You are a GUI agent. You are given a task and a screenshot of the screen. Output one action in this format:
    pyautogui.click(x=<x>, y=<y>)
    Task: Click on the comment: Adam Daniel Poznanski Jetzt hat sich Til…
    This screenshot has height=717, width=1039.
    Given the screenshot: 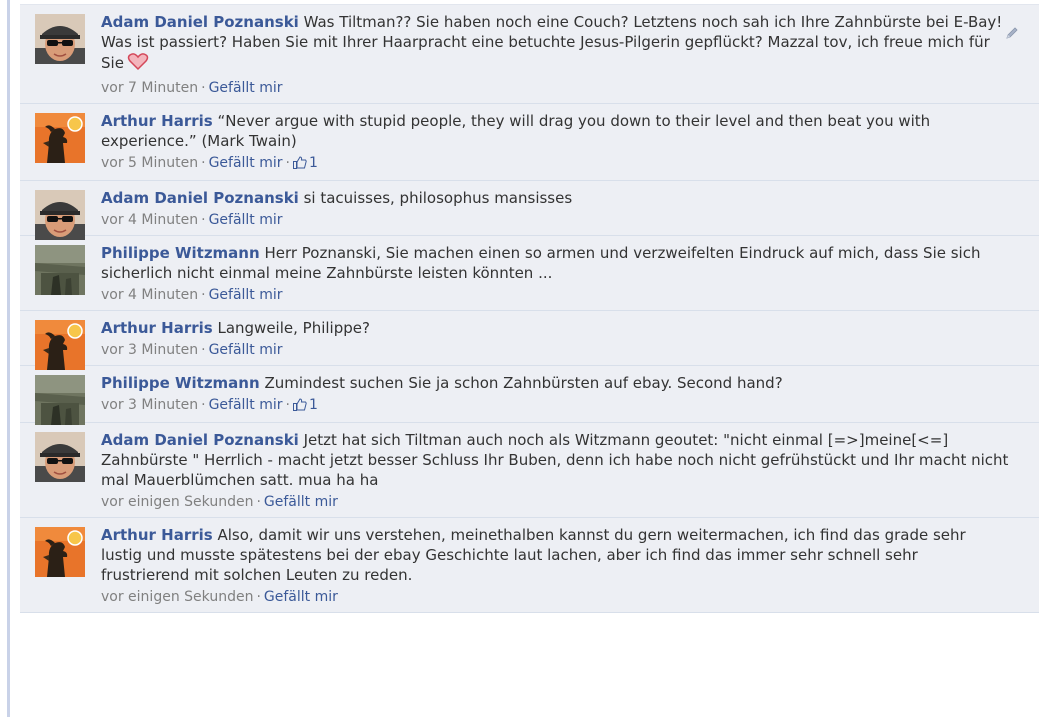 What is the action you would take?
    pyautogui.click(x=529, y=470)
    